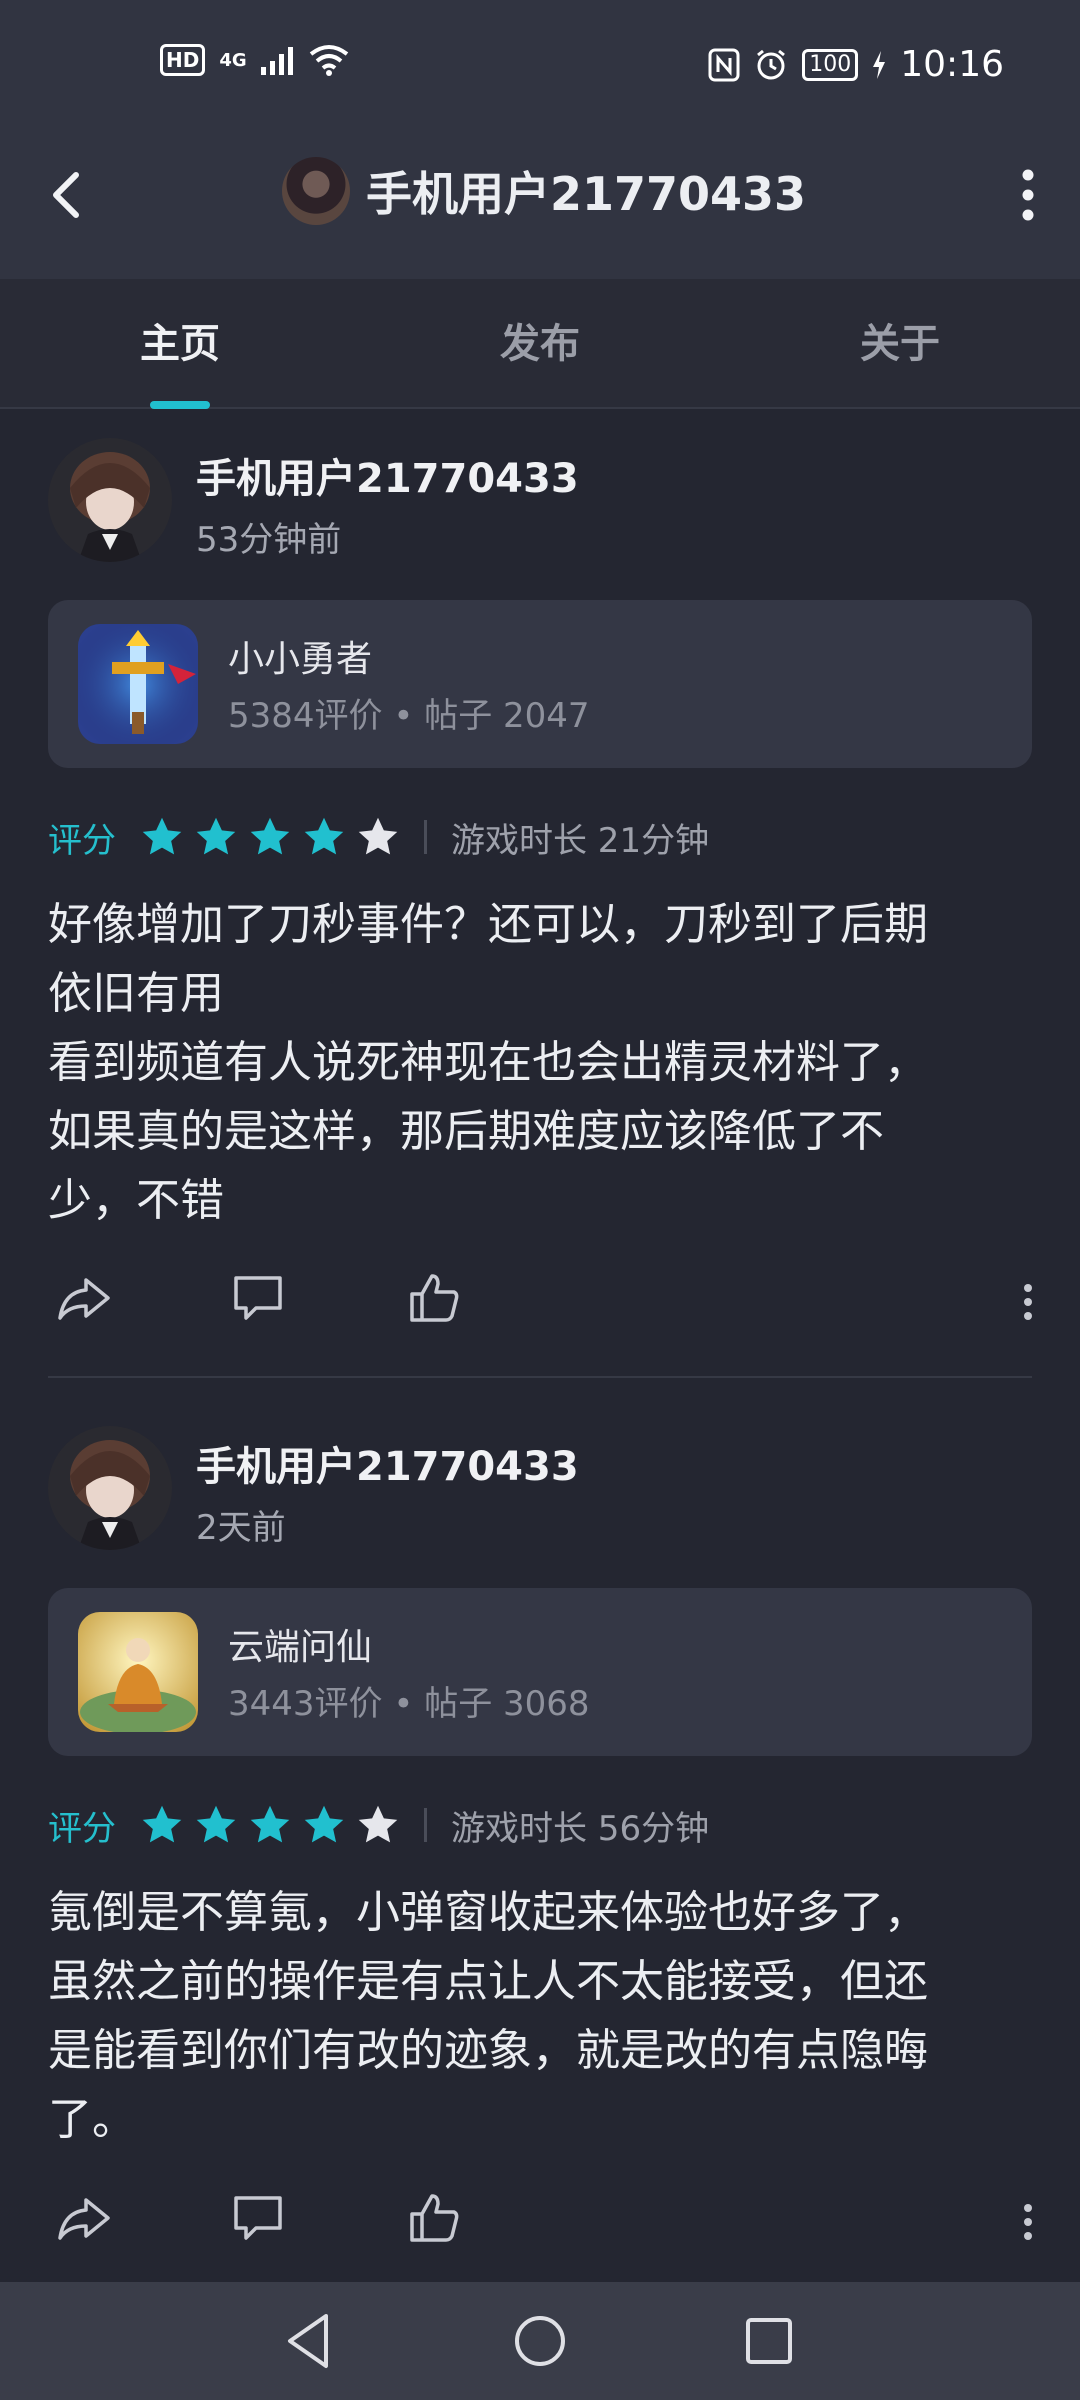 Image resolution: width=1080 pixels, height=2400 pixels. What do you see at coordinates (183, 60) in the screenshot?
I see `hd-badge: HD` at bounding box center [183, 60].